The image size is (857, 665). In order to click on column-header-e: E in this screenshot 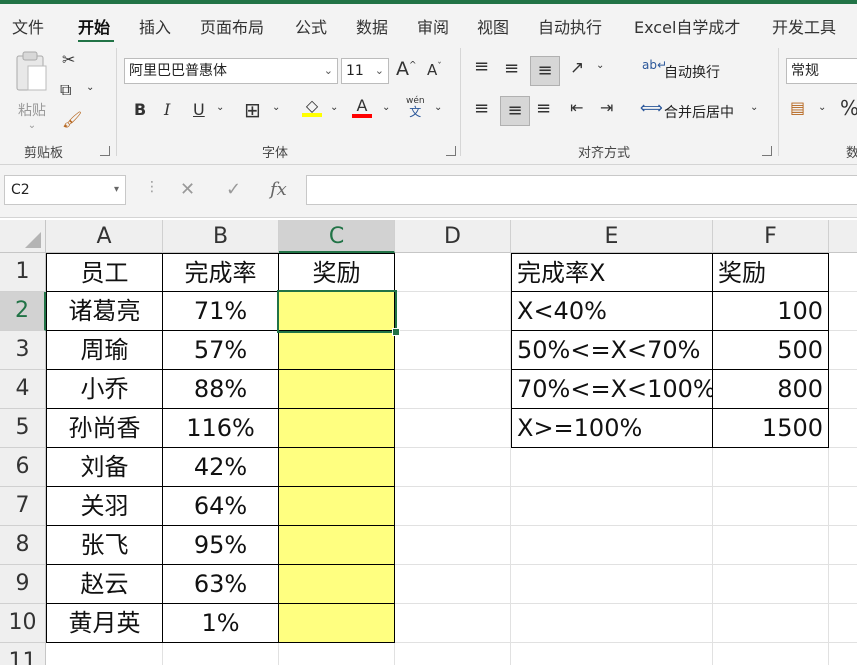, I will do `click(612, 236)`.